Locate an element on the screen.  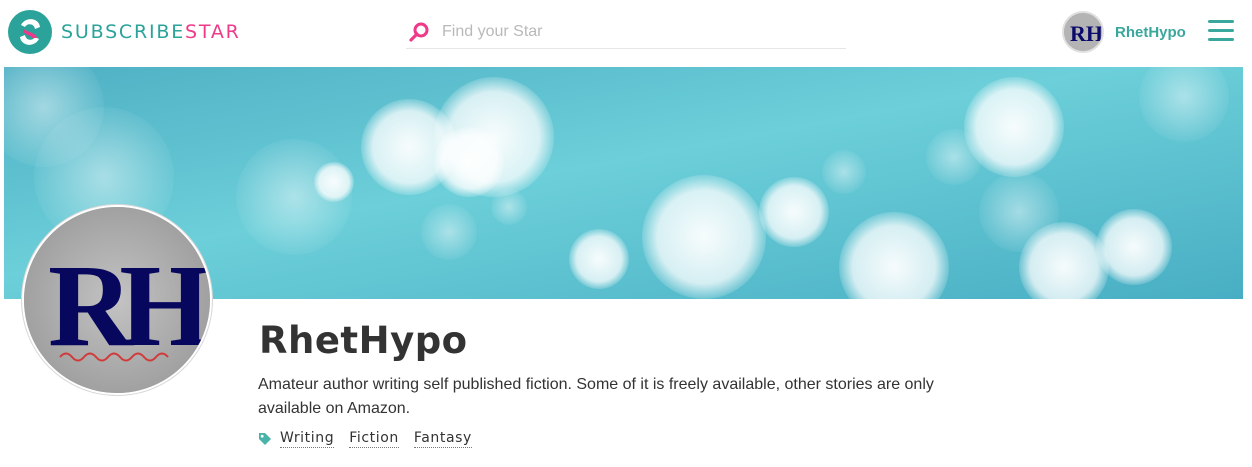
logo-text-star: STAR is located at coordinates (213, 32).